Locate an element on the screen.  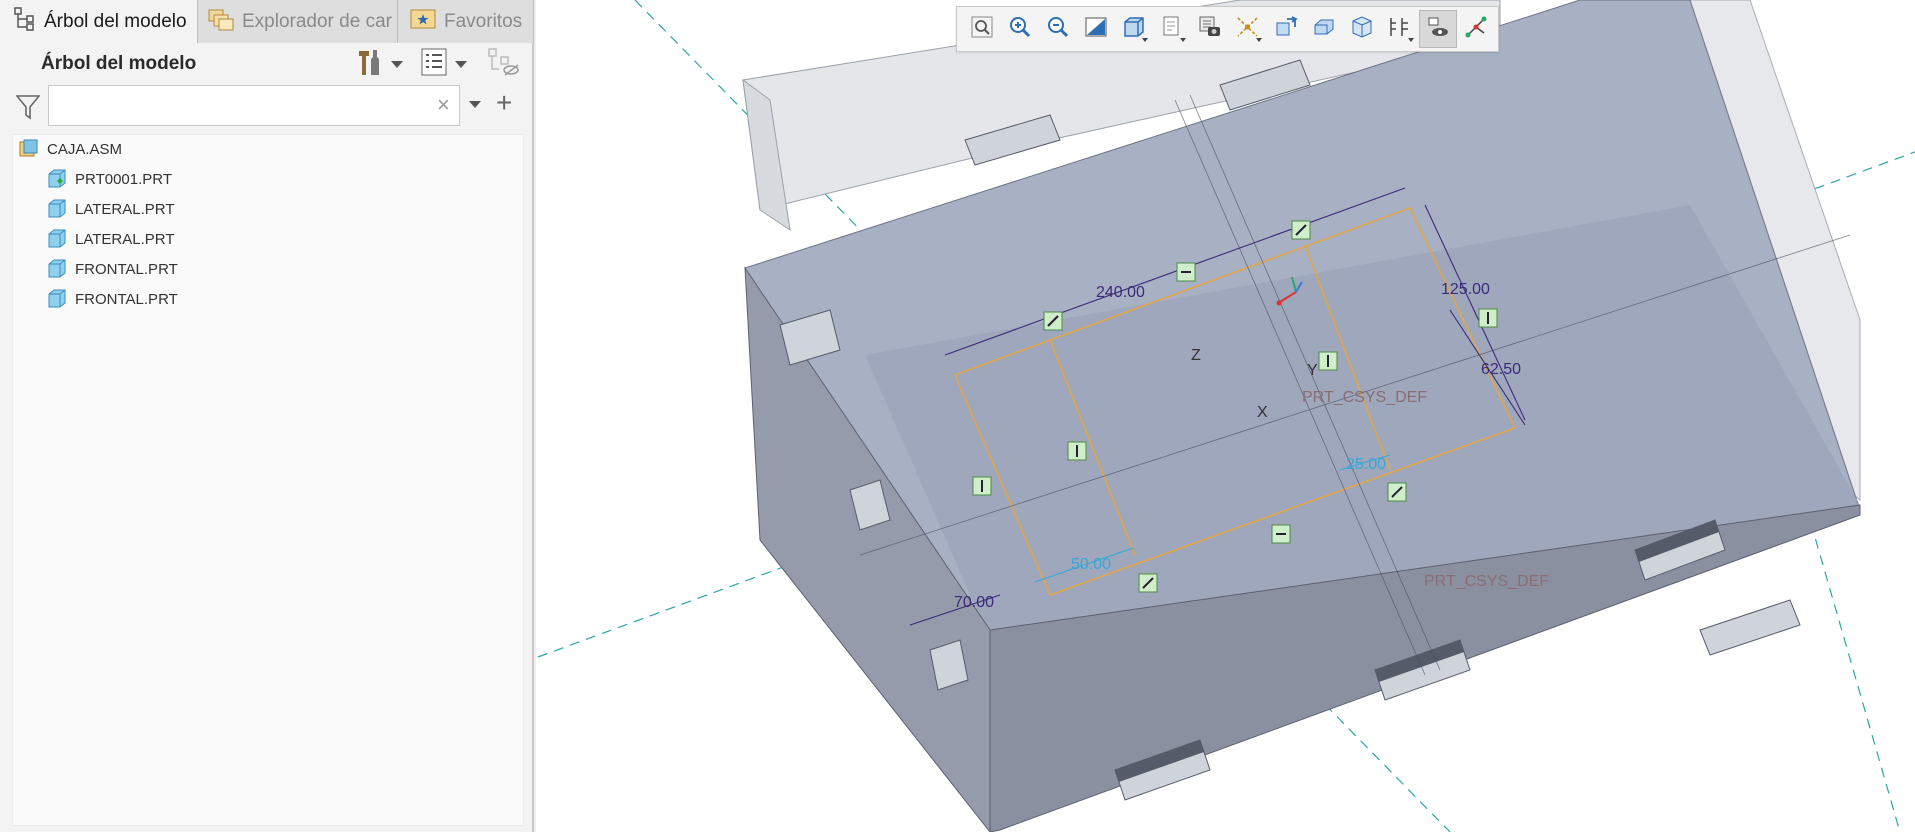
tab-favorites-label: Favoritos is located at coordinates (483, 21).